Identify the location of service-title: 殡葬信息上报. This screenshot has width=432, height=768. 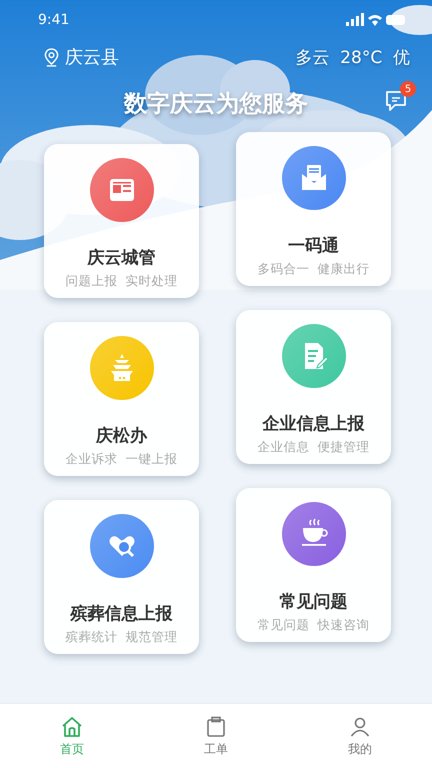
(121, 614).